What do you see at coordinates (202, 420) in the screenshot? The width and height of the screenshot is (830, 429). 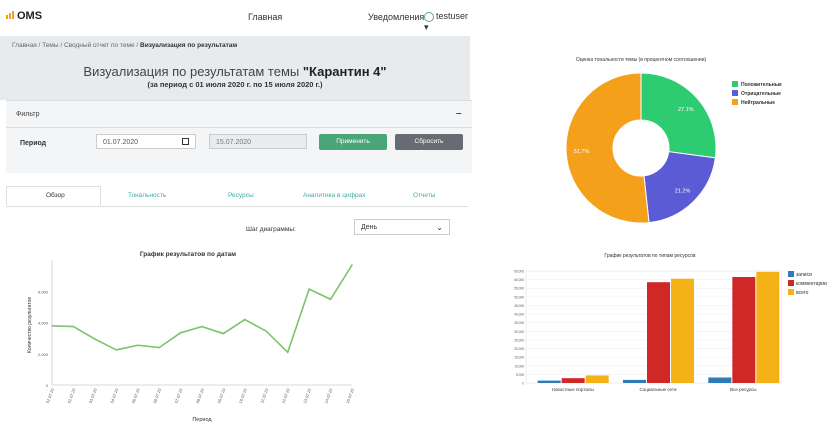 I see `x-axis-title: Период` at bounding box center [202, 420].